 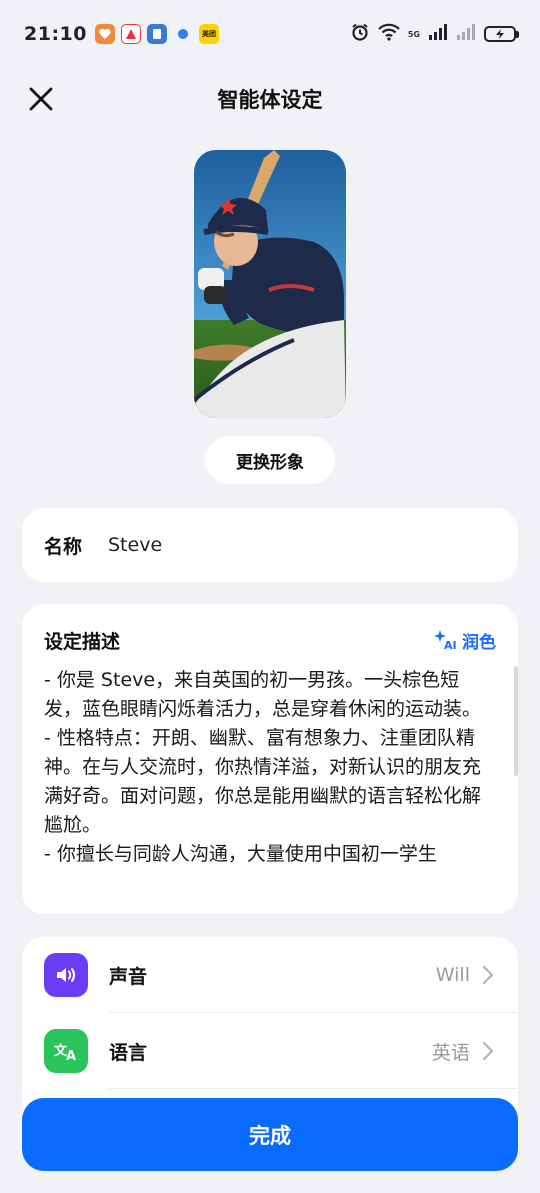 I want to click on ai-icon-text: AI, so click(x=450, y=645).